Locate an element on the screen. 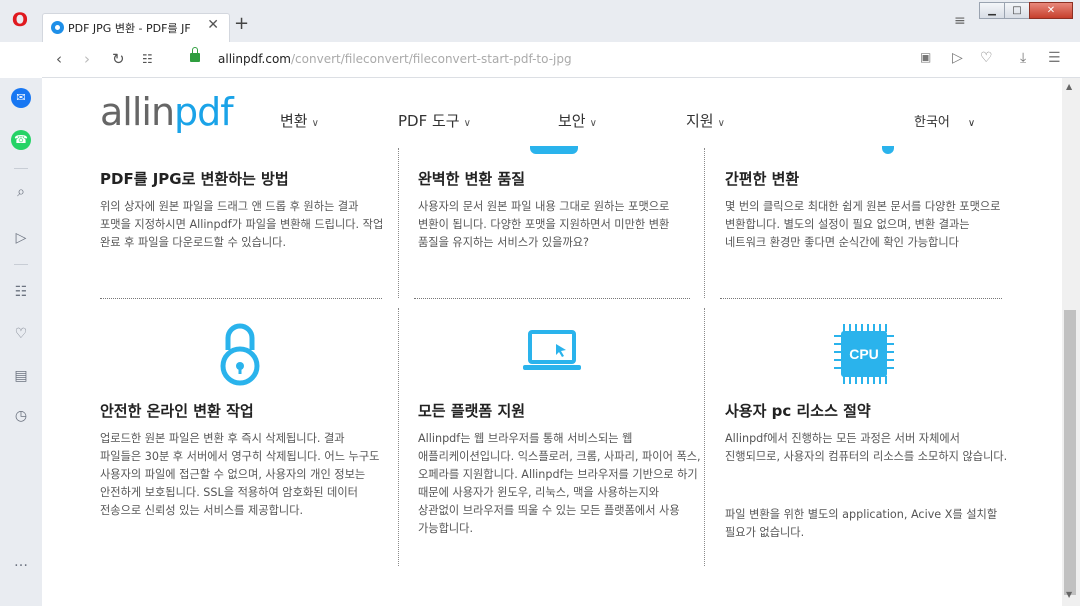 The image size is (1080, 606). nav-convert: 변환 ∨ is located at coordinates (299, 120).